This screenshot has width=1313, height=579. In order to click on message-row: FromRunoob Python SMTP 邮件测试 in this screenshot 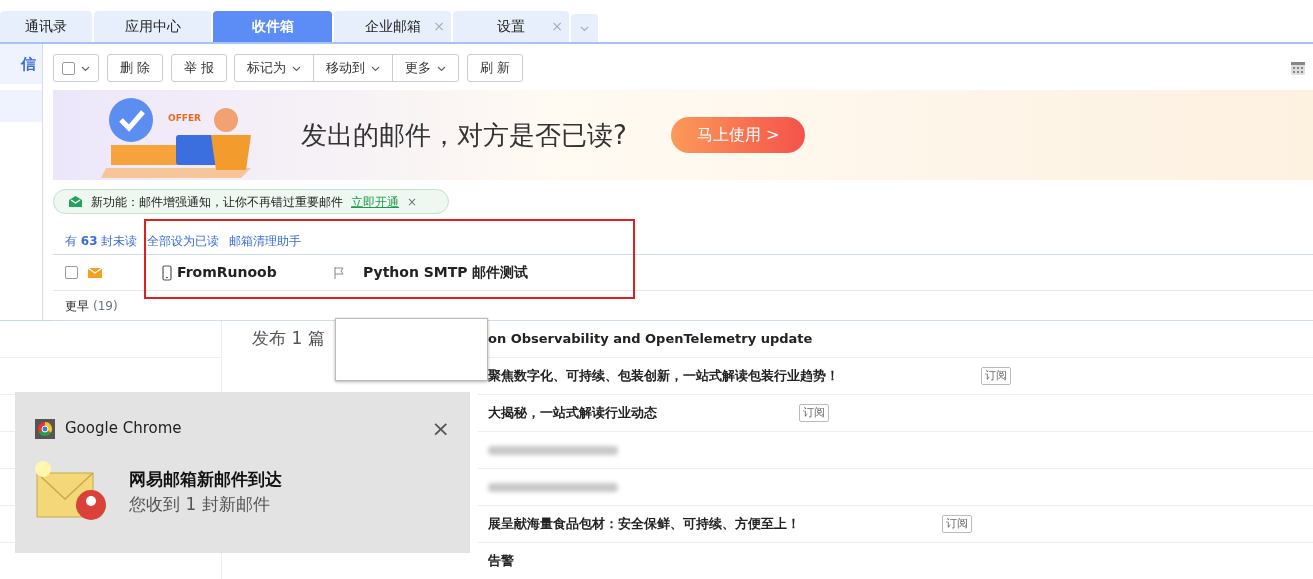, I will do `click(683, 272)`.